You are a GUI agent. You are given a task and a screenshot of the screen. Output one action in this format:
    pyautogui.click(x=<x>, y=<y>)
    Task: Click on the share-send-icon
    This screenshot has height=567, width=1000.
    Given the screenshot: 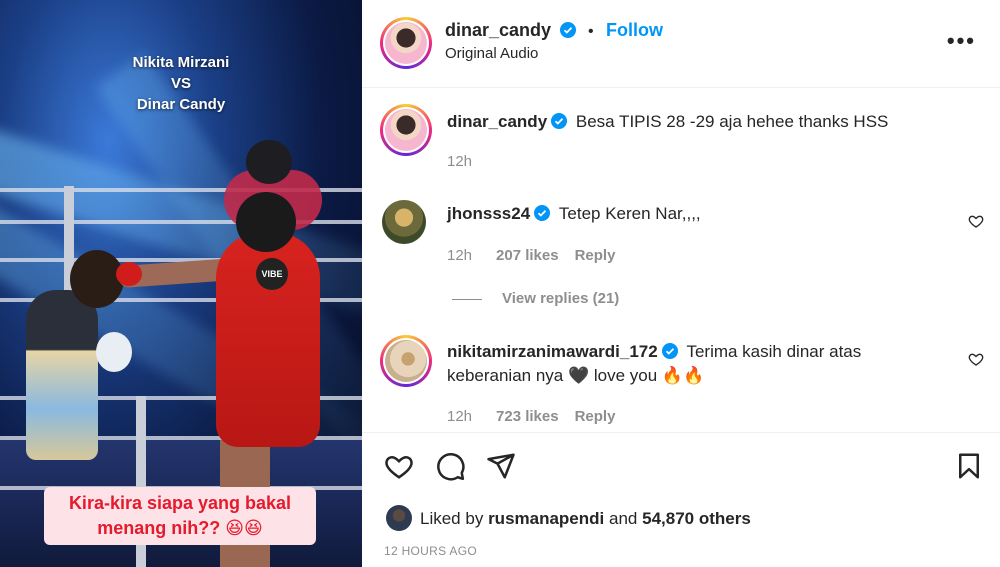 What is the action you would take?
    pyautogui.click(x=501, y=466)
    